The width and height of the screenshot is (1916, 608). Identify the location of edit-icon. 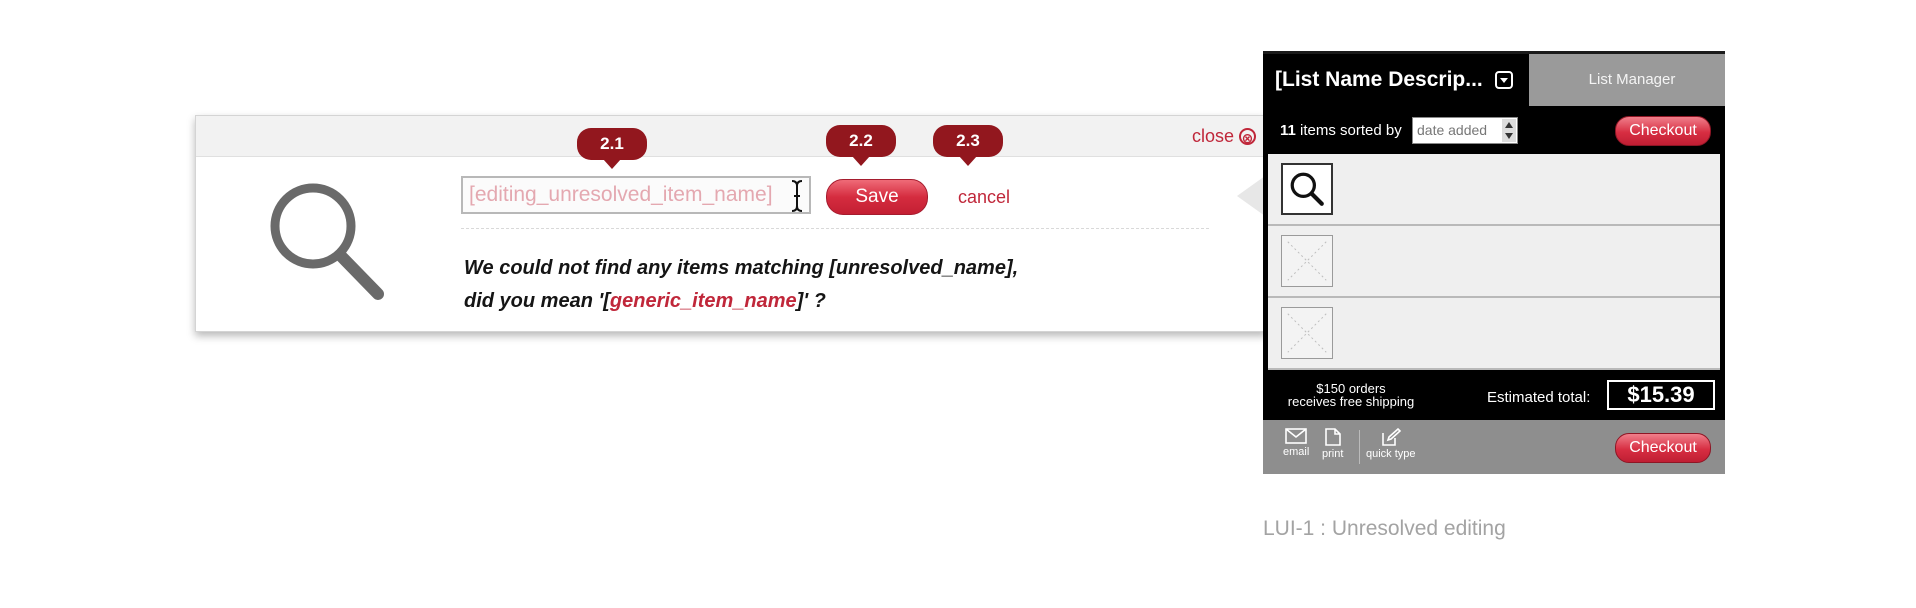
(1391, 437).